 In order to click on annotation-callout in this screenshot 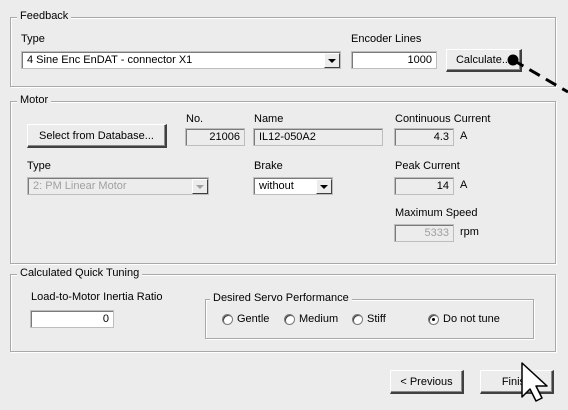, I will do `click(537, 74)`.